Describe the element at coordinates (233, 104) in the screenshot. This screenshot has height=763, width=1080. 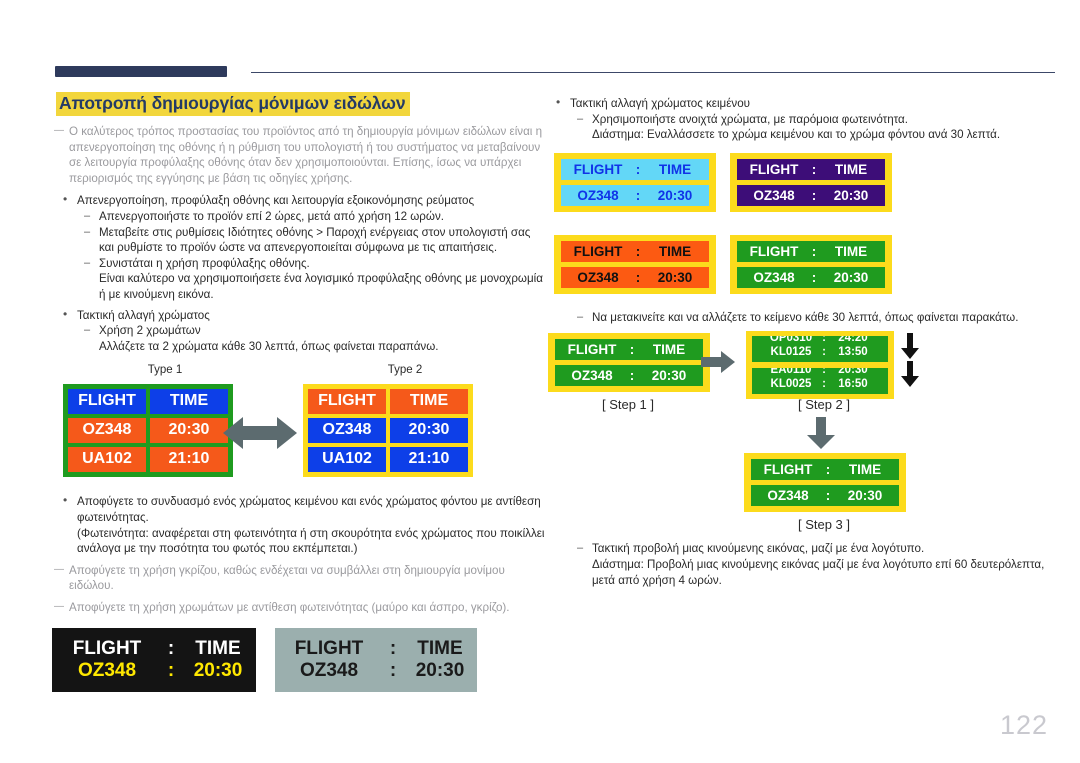
I see `page-title: Αποτροπή δημιουργίας μόνιμων ειδώλων` at that location.